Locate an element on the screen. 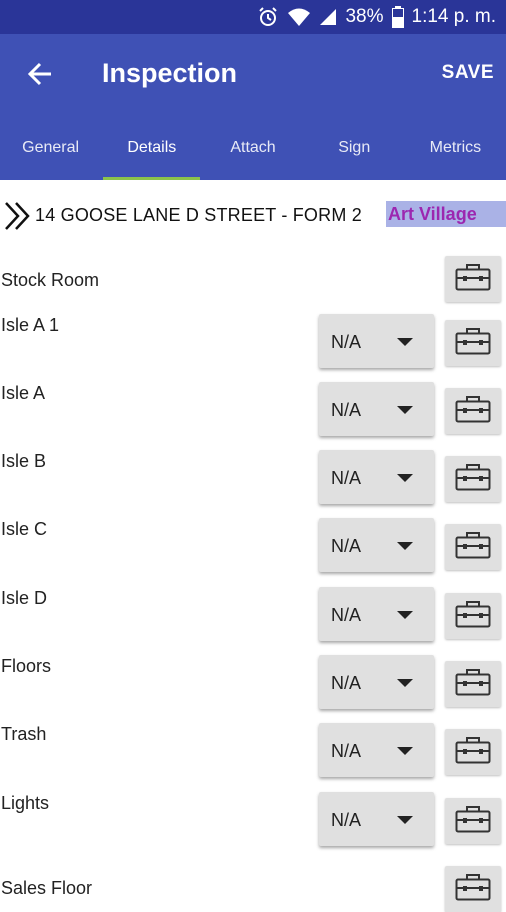 The image size is (506, 912). double-chevron-right-icon is located at coordinates (18, 218).